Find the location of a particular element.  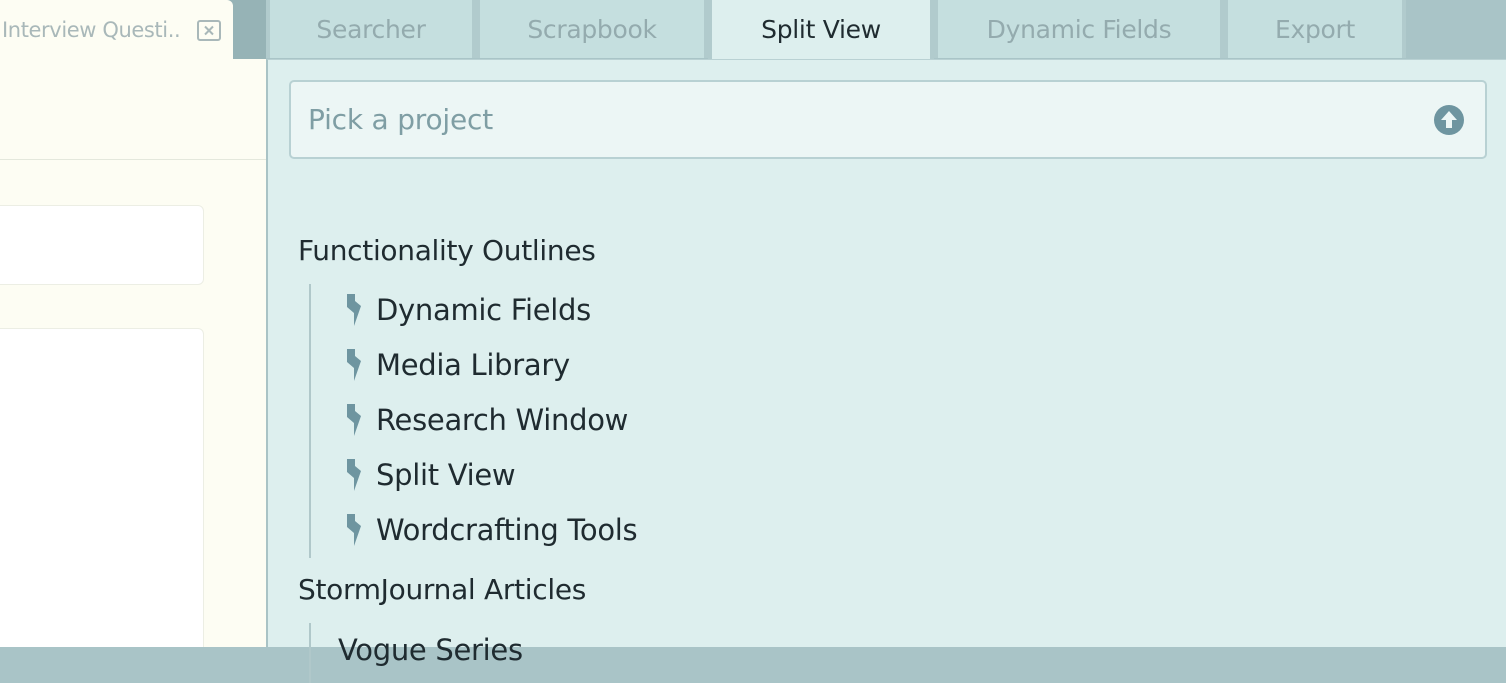

tab-split-view: Split View is located at coordinates (821, 29).